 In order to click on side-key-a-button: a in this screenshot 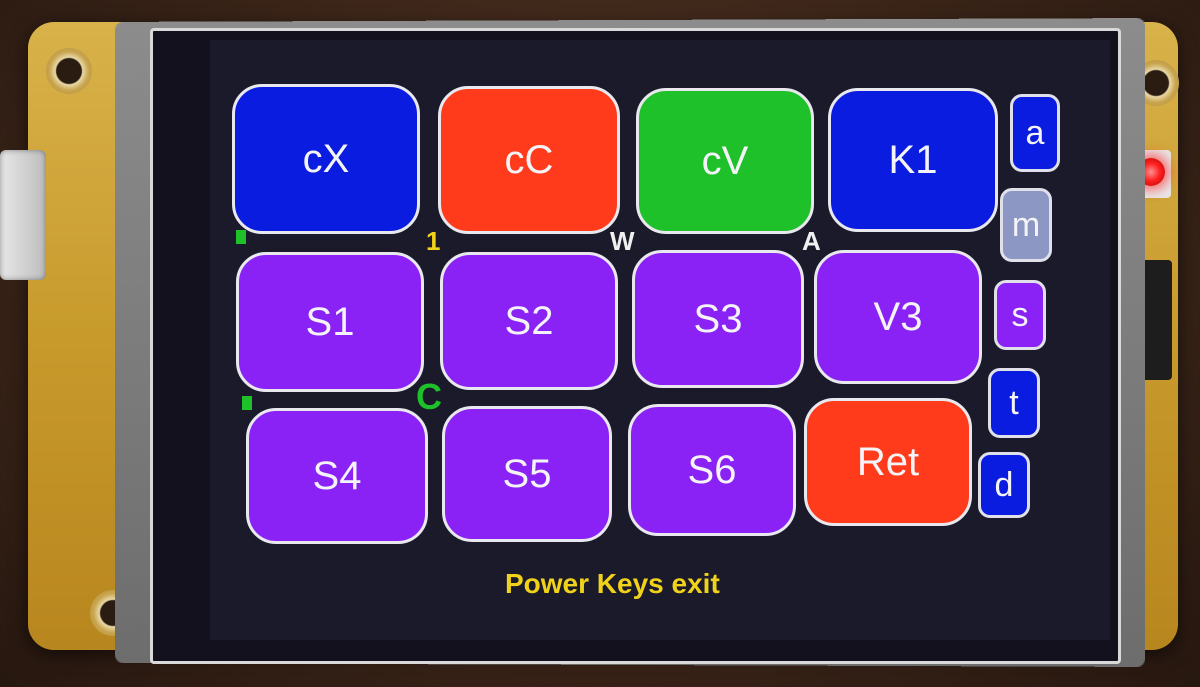, I will do `click(1035, 133)`.